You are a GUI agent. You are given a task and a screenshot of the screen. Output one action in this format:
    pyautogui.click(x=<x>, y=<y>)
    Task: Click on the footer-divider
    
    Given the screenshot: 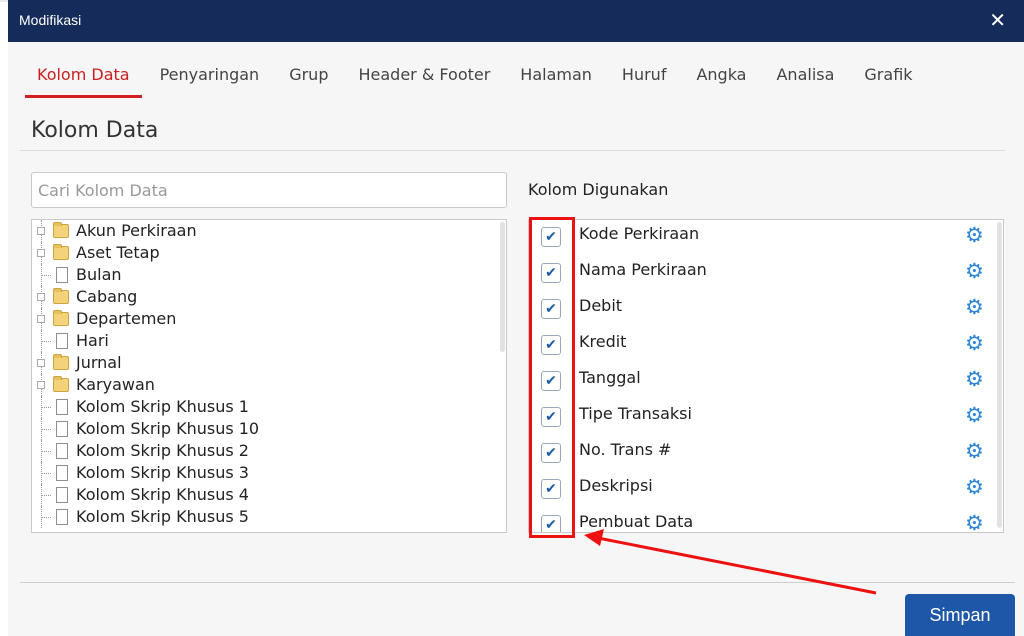 What is the action you would take?
    pyautogui.click(x=517, y=582)
    